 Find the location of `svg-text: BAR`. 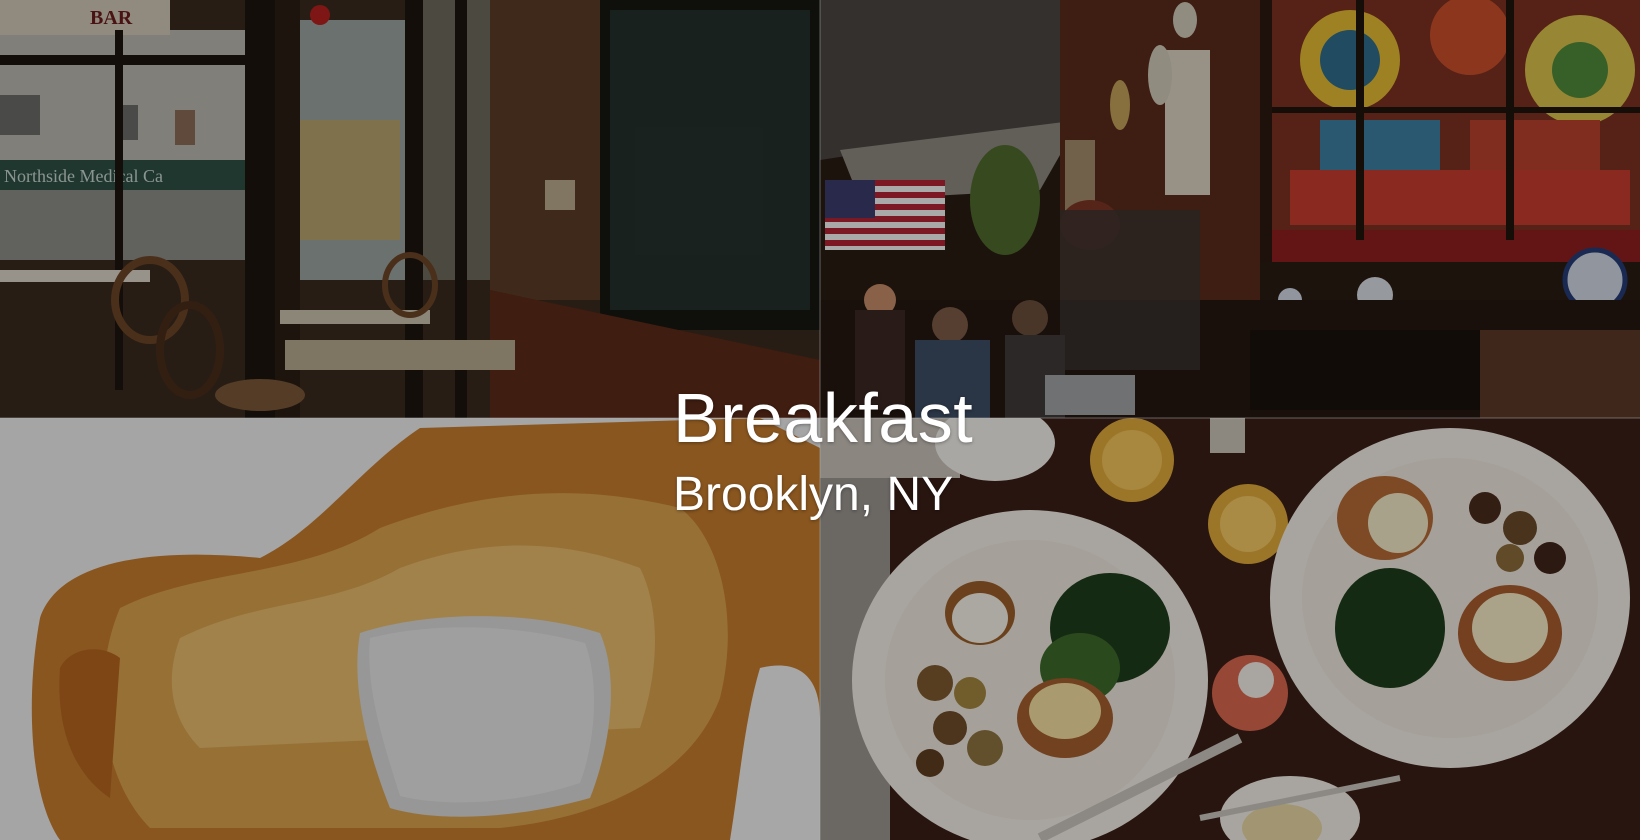

svg-text: BAR is located at coordinates (111, 18).